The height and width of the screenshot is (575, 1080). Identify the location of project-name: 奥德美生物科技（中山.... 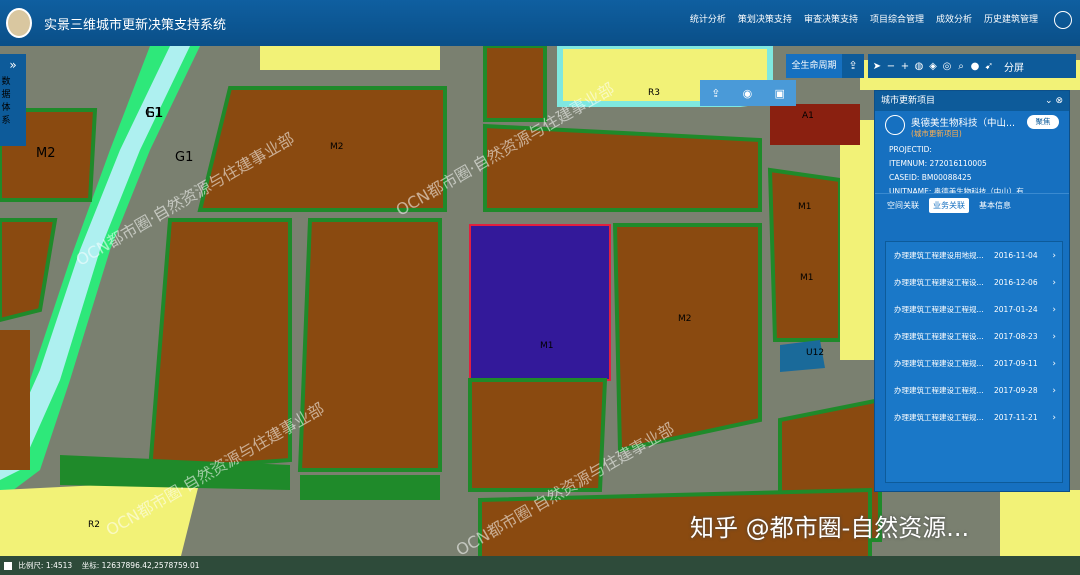
(963, 123).